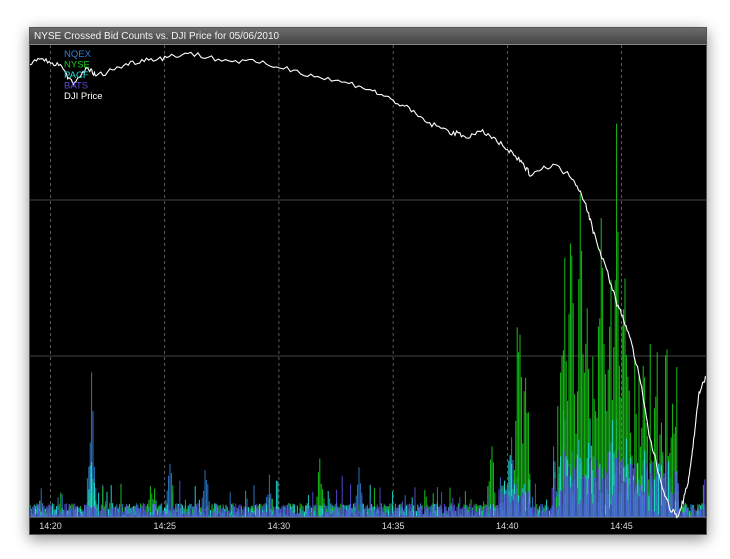 This screenshot has height=559, width=730. I want to click on legend-entry-pacf: PACF, so click(76, 75).